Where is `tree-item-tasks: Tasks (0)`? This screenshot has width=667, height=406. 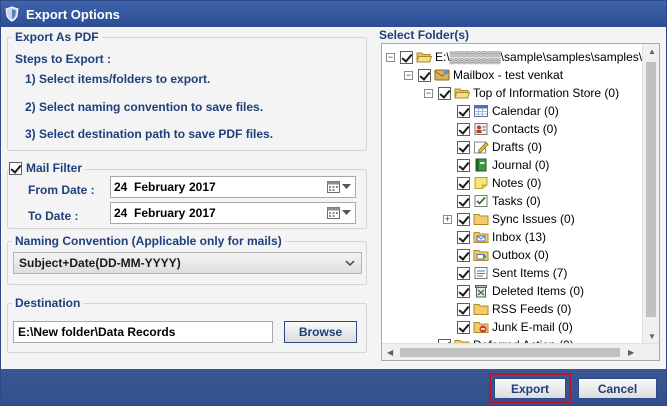 tree-item-tasks: Tasks (0) is located at coordinates (499, 201).